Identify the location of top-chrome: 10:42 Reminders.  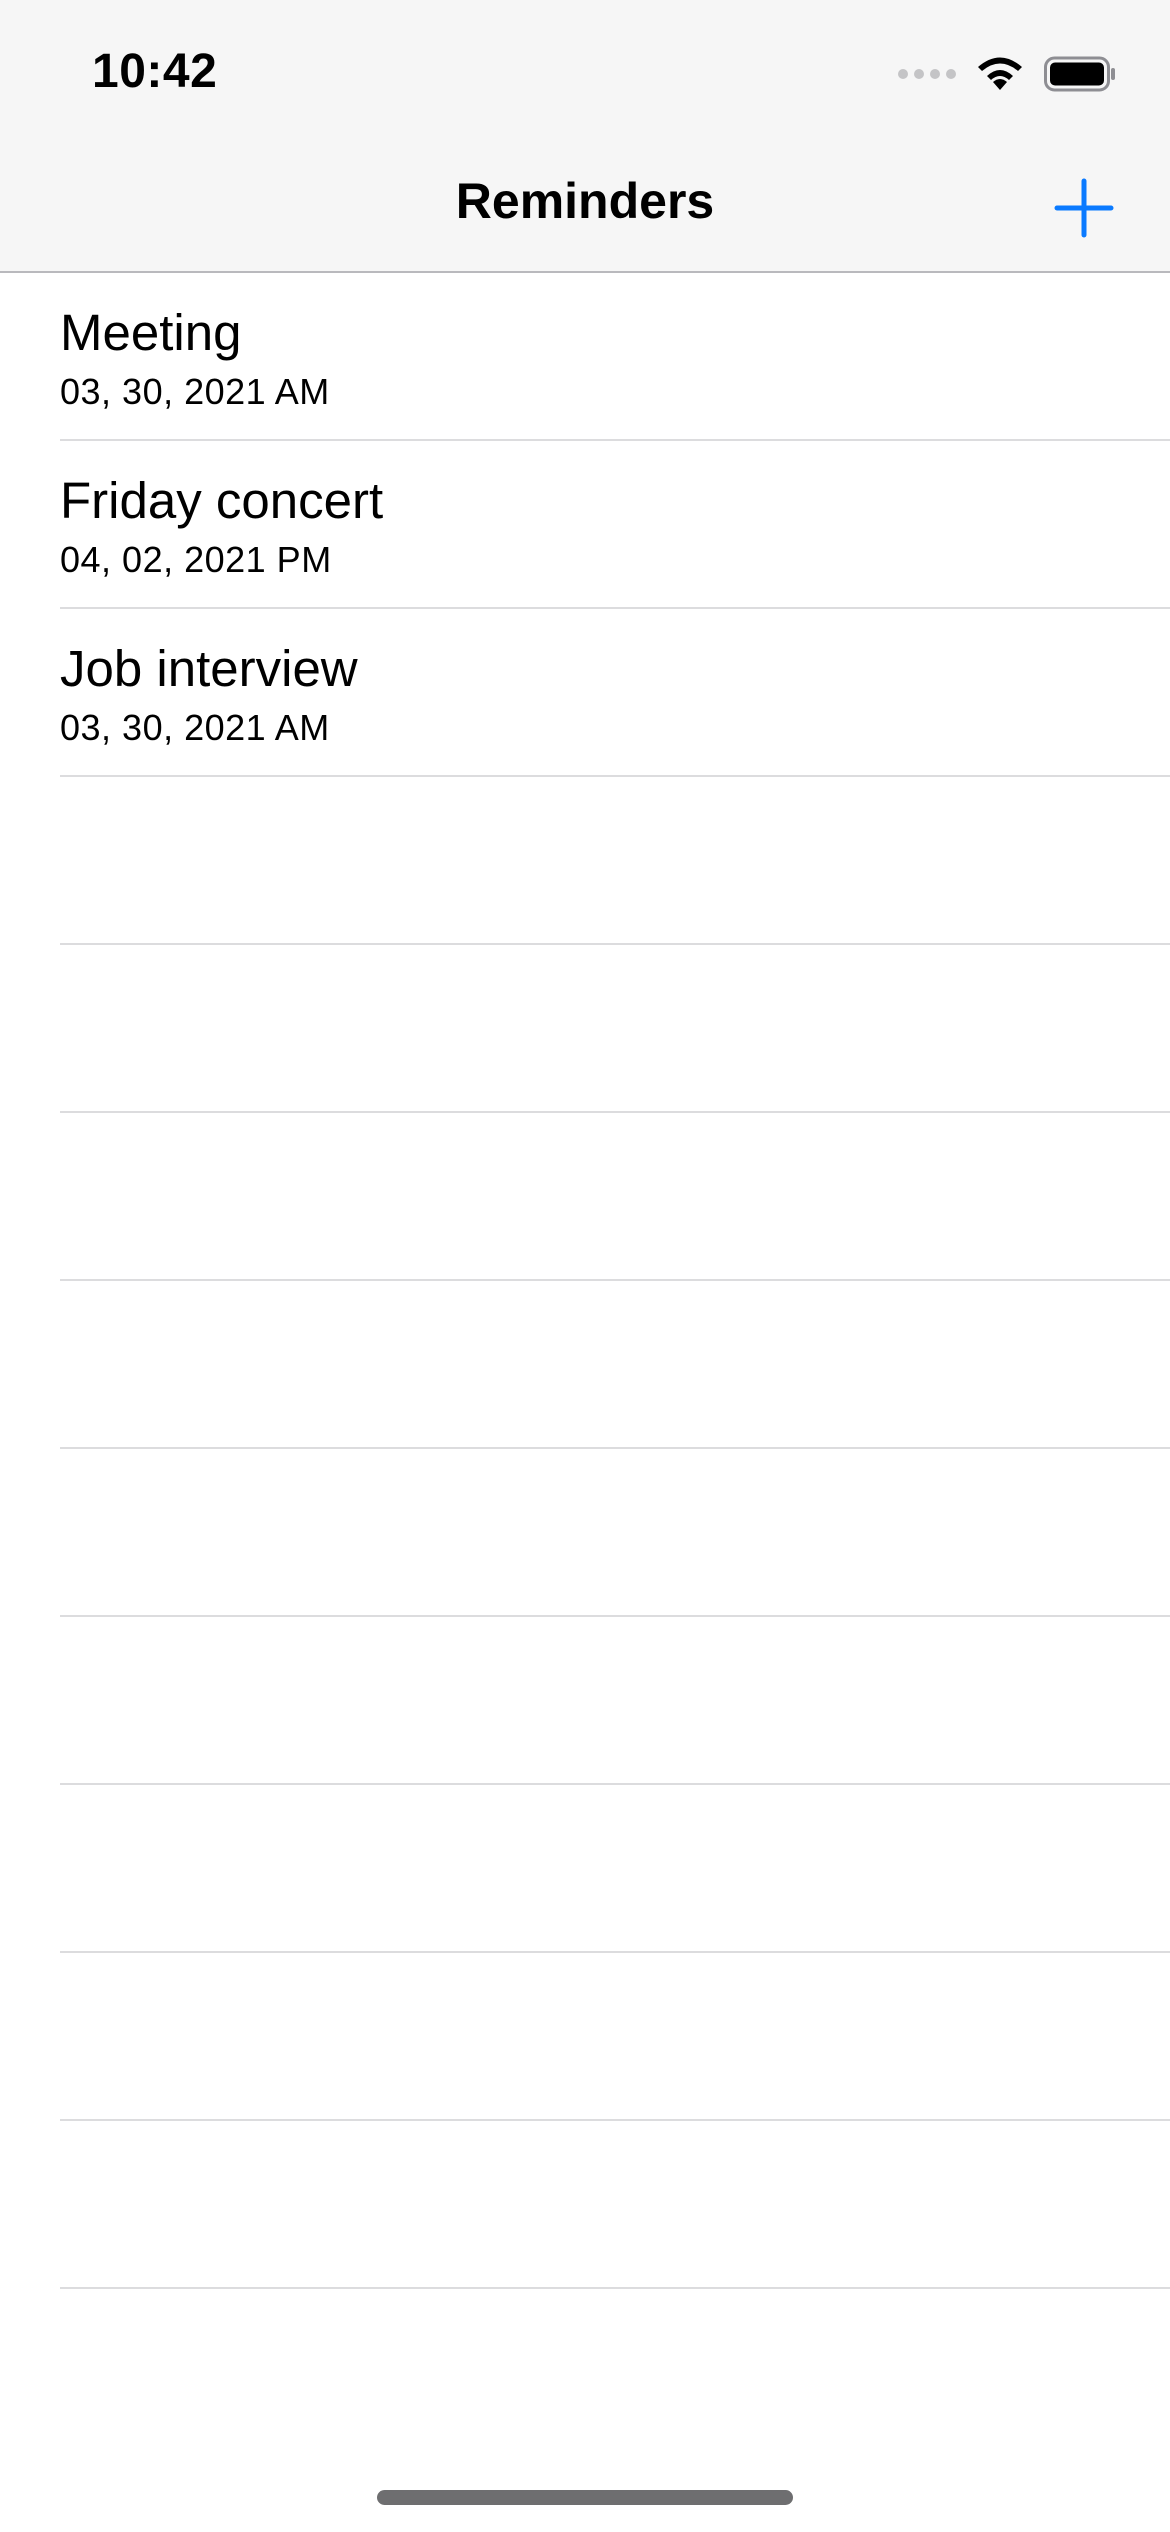
(585, 136).